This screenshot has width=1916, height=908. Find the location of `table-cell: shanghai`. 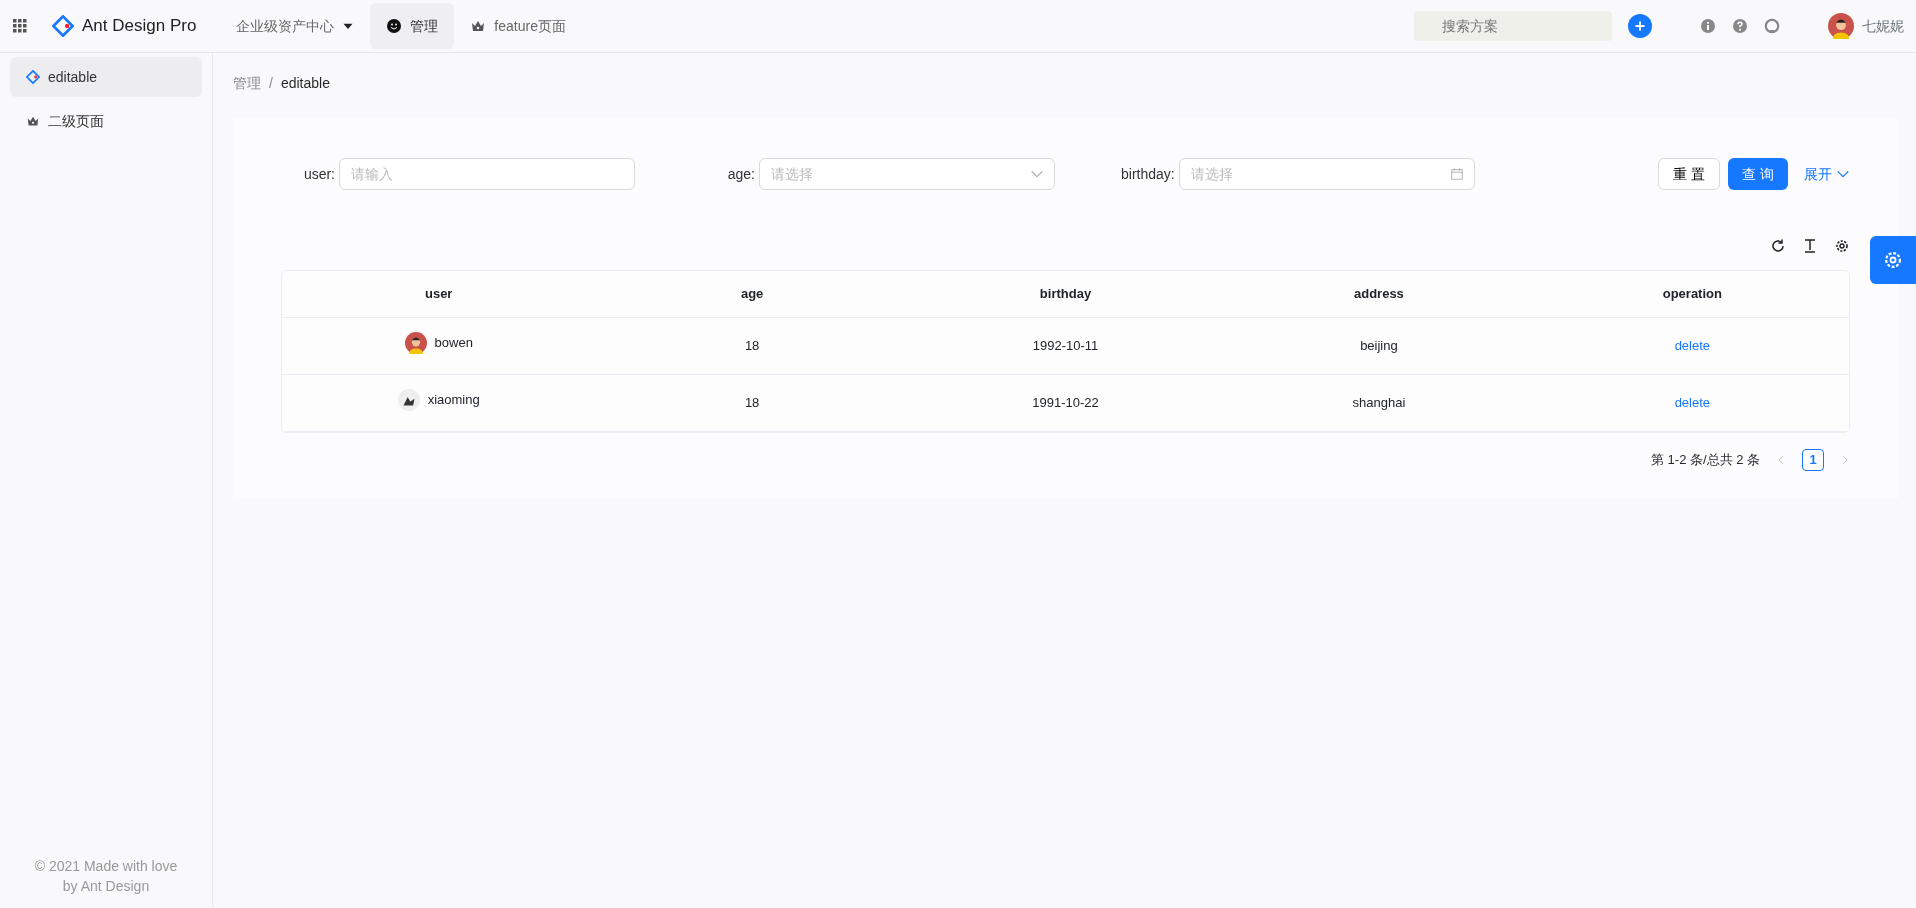

table-cell: shanghai is located at coordinates (1379, 402).